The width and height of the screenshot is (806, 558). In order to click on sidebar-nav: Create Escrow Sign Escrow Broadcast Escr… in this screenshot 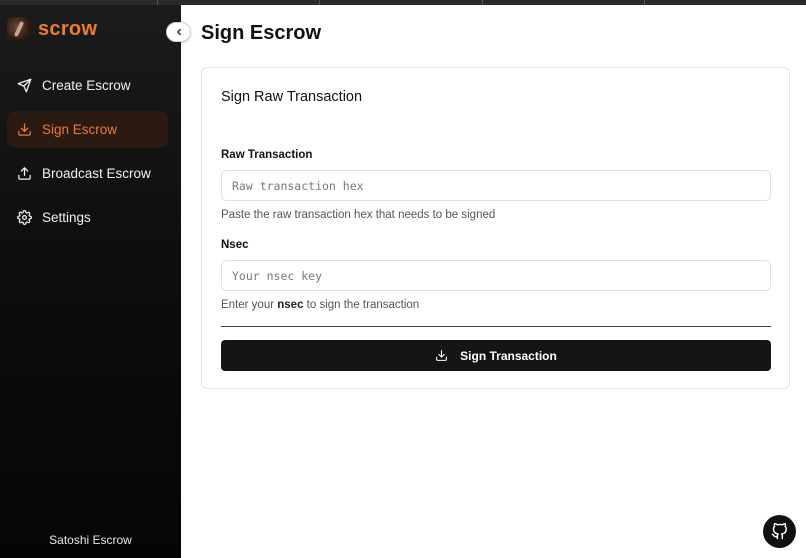, I will do `click(87, 155)`.